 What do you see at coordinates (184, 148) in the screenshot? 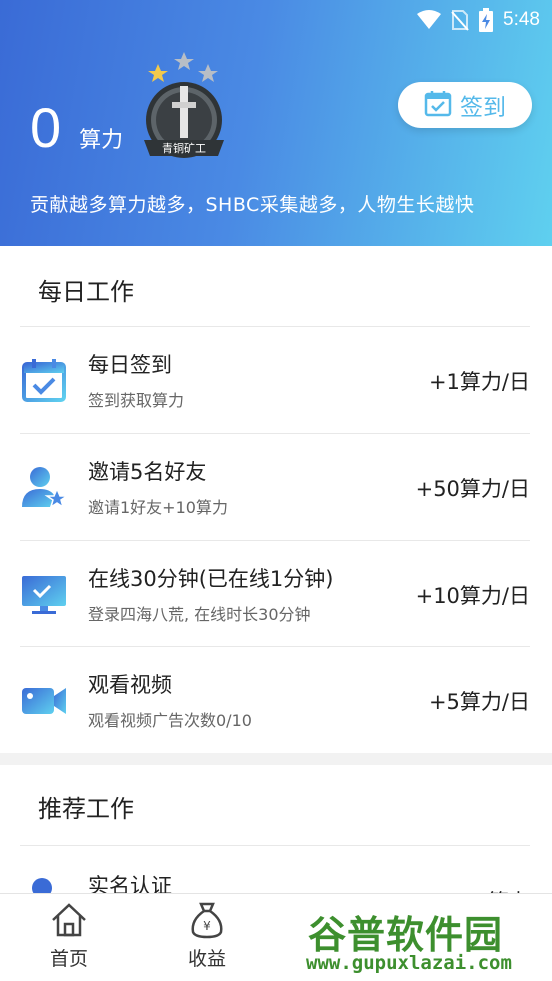
I see `badge-text: 青铜矿工` at bounding box center [184, 148].